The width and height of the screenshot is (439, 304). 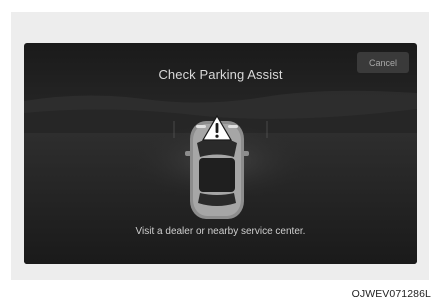 I want to click on cancel-button: Cancel, so click(x=383, y=62).